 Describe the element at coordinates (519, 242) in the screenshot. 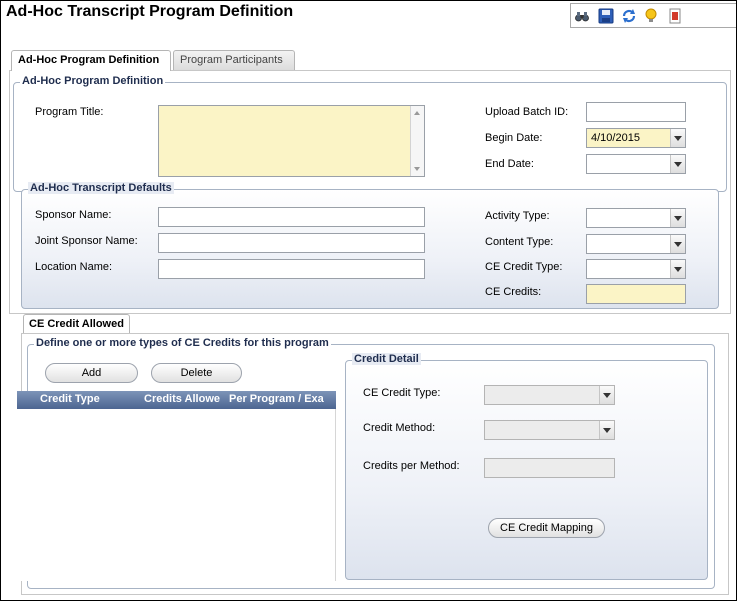

I see `content-type-label: Content Type:` at that location.